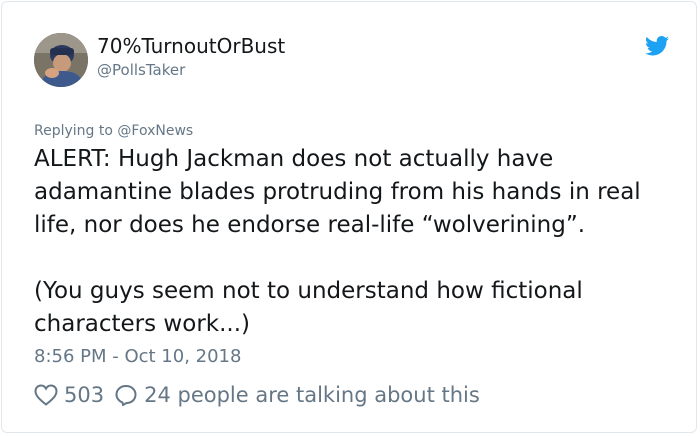  I want to click on talking-about-link: 24 people are talking about this, so click(312, 395).